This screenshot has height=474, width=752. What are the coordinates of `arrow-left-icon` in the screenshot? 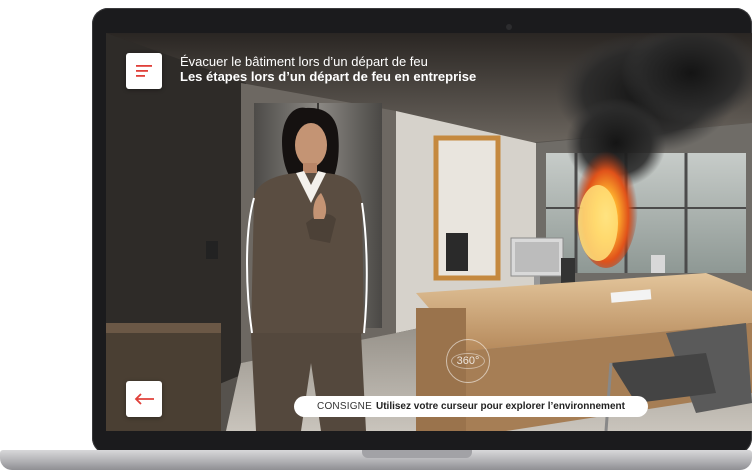 It's located at (144, 399).